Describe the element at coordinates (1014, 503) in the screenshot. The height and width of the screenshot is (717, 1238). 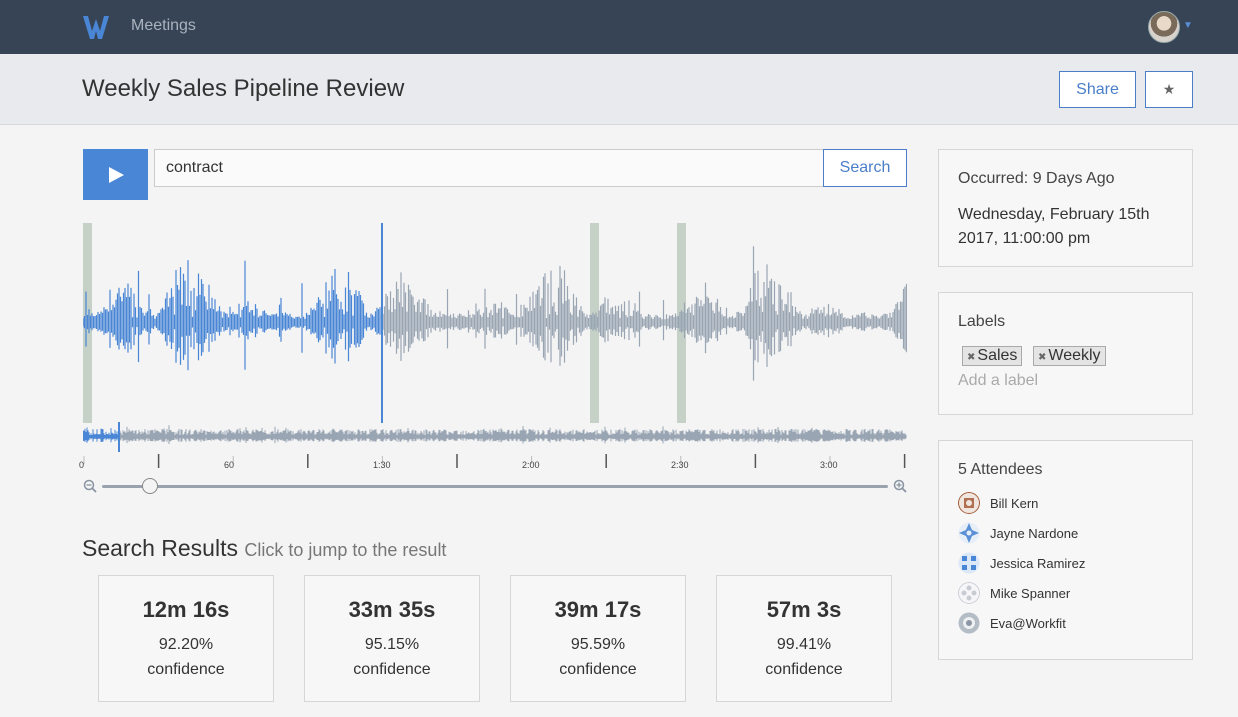
I see `attendee-name: Bill Kern` at that location.